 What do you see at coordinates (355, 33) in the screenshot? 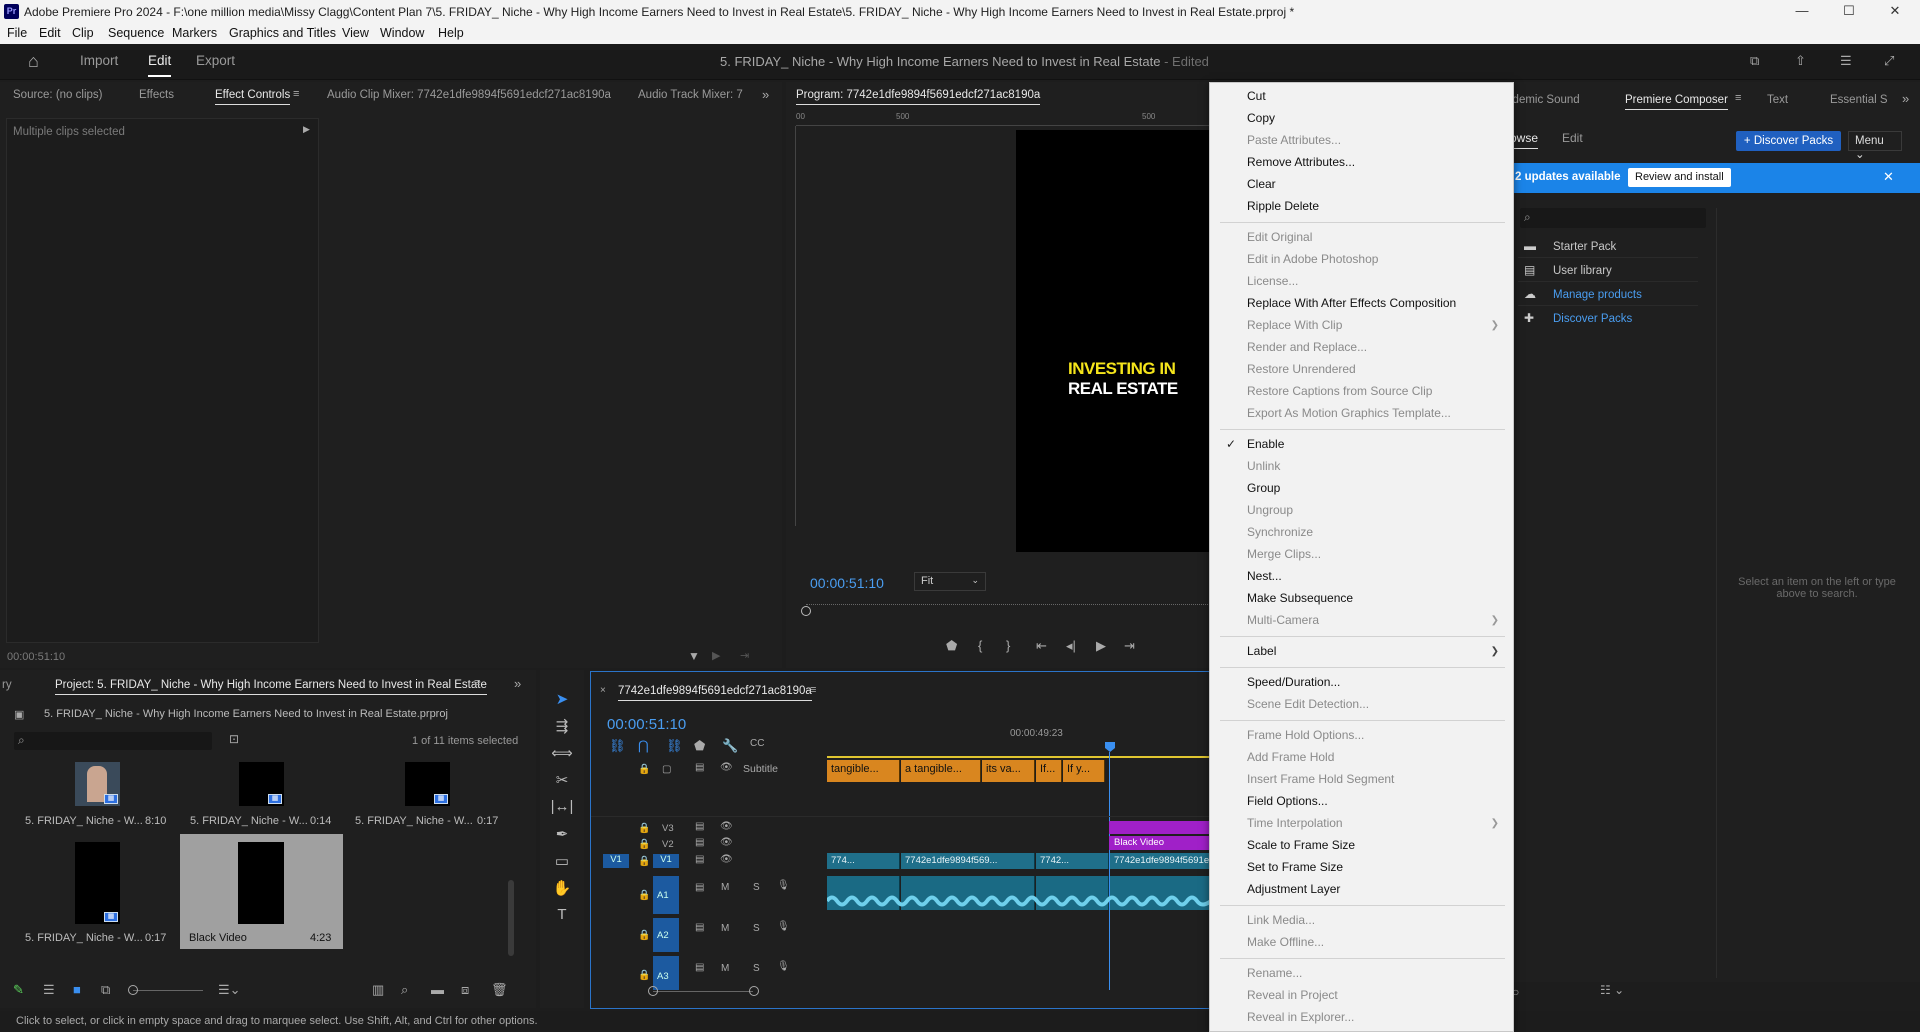
I see `menu-view: View` at bounding box center [355, 33].